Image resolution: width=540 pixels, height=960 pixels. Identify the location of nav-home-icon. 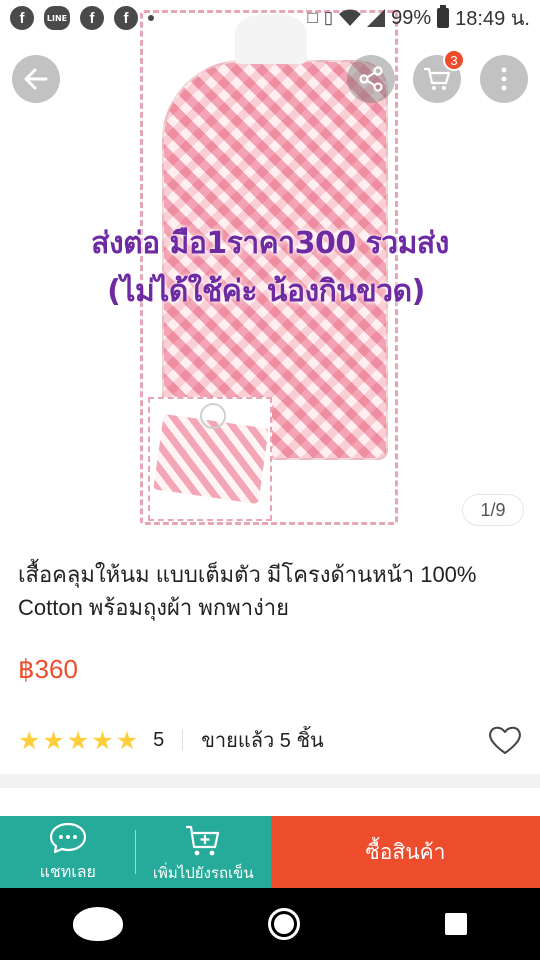
(283, 924).